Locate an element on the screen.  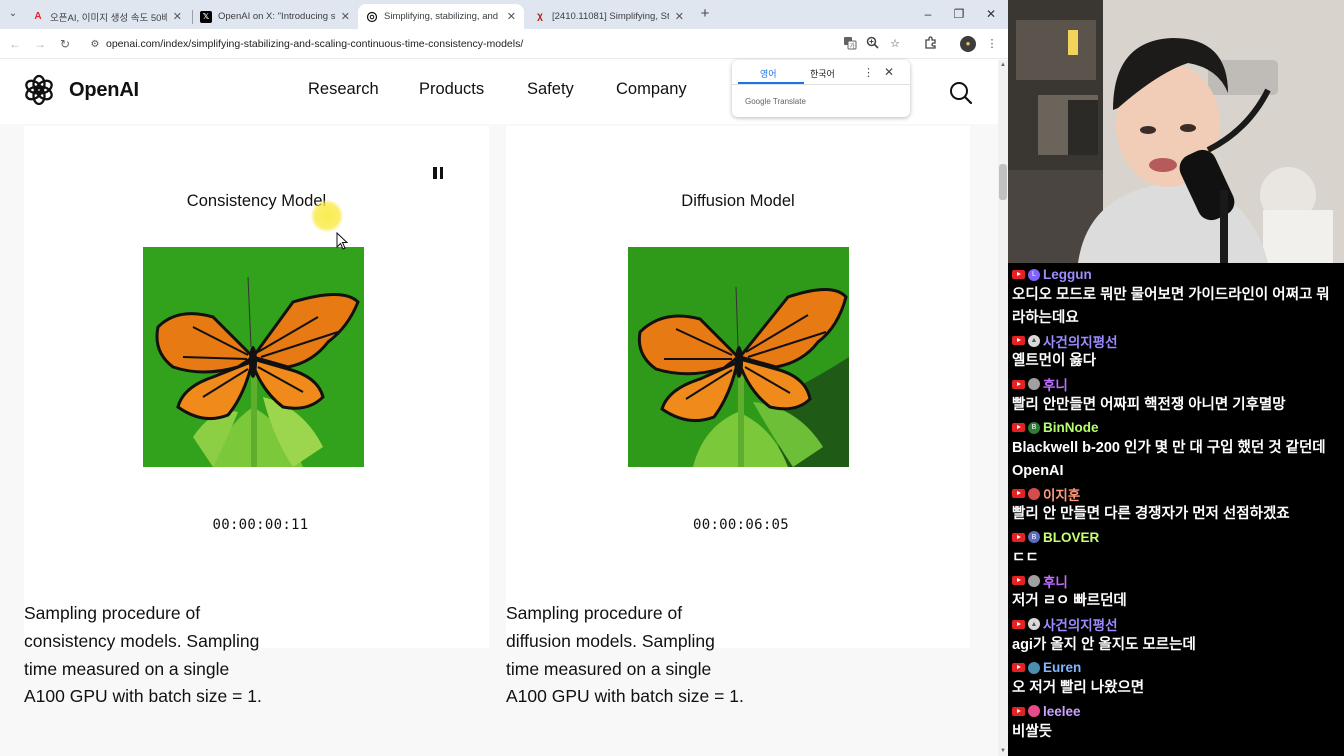
tab-title: [2410.11081] Simplifying, Stabilizing is located at coordinates (610, 16).